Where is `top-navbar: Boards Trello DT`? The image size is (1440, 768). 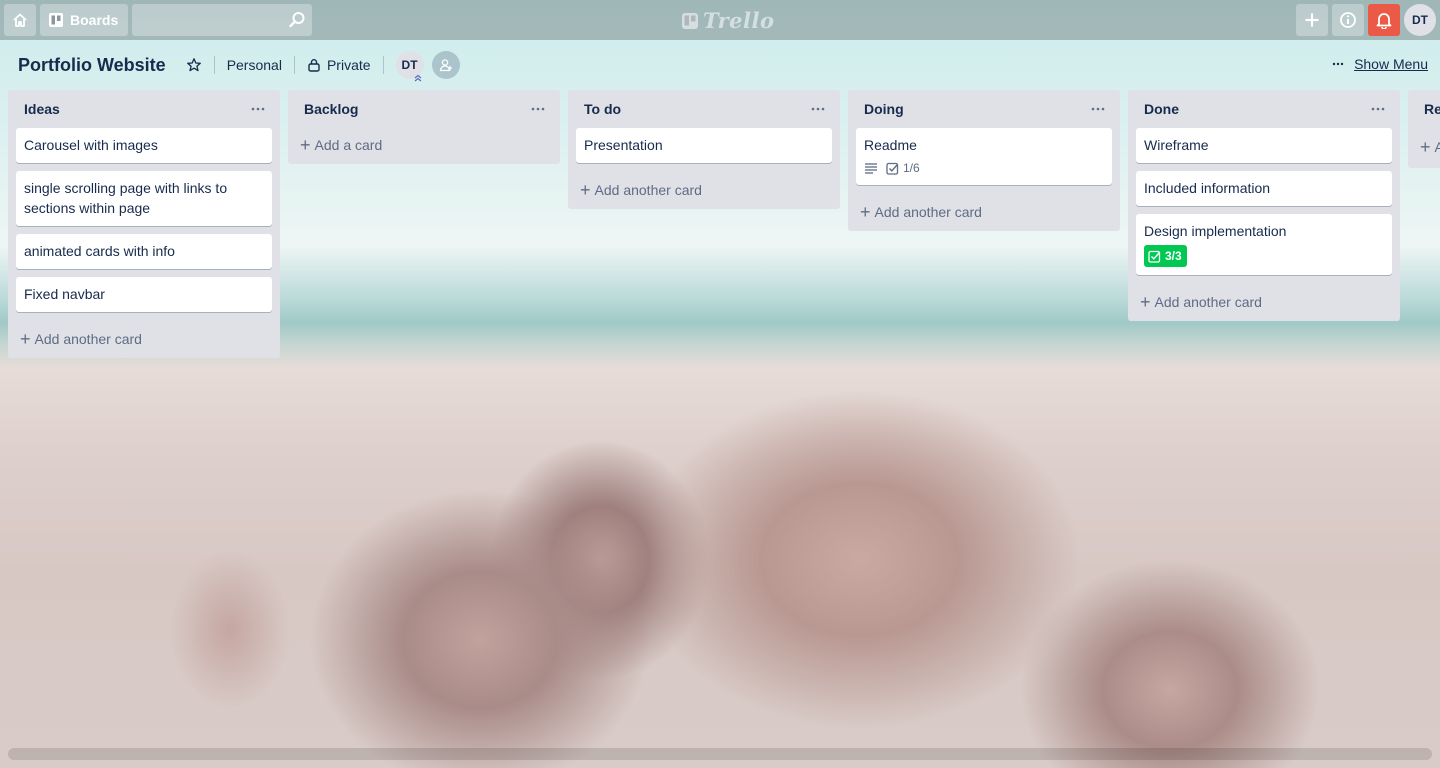 top-navbar: Boards Trello DT is located at coordinates (720, 20).